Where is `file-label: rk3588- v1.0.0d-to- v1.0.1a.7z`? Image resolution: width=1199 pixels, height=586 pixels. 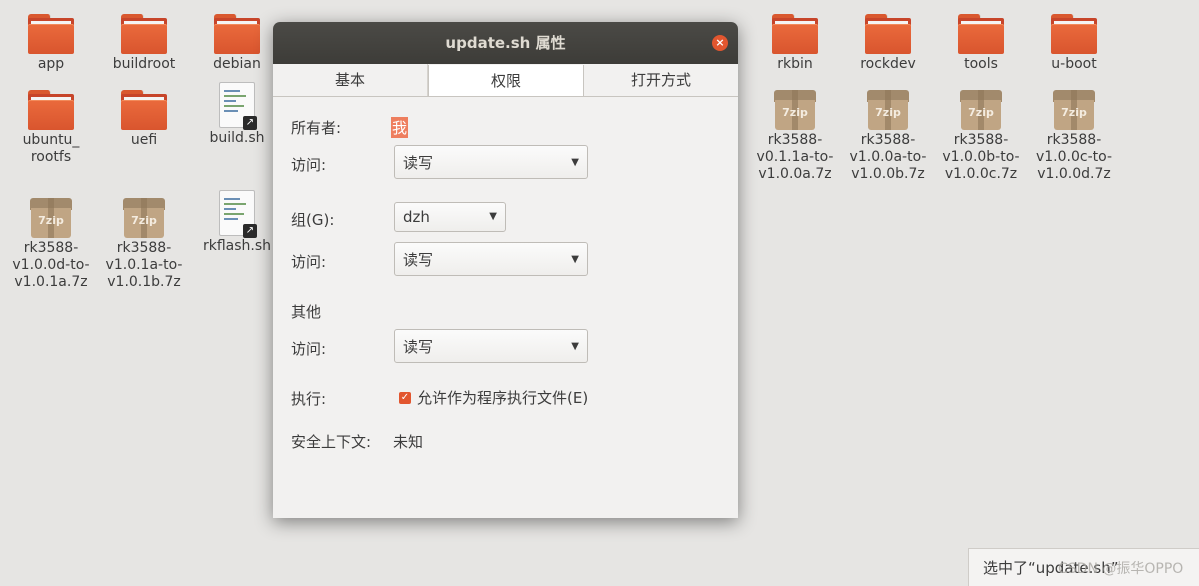
file-label: rk3588- v1.0.0d-to- v1.0.1a.7z is located at coordinates (51, 265).